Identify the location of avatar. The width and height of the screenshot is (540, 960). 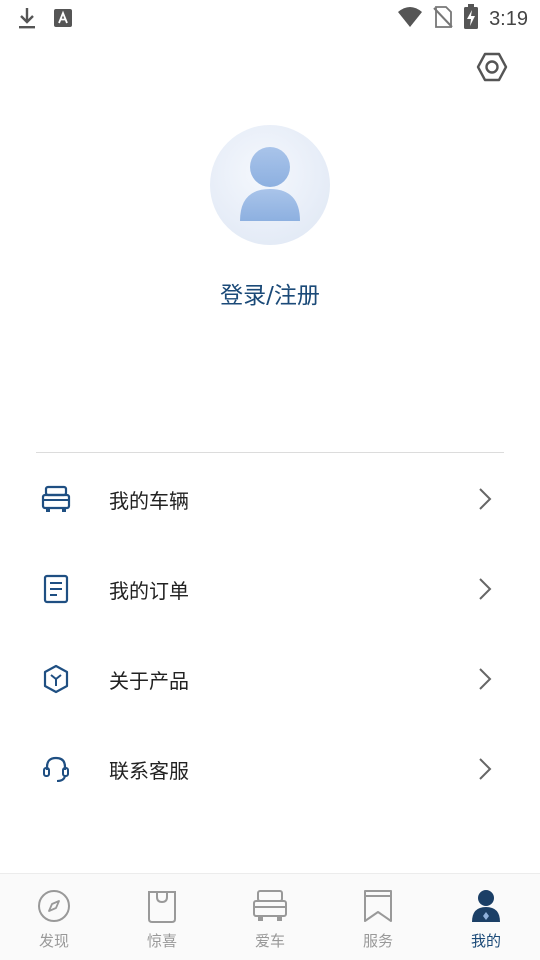
(270, 185).